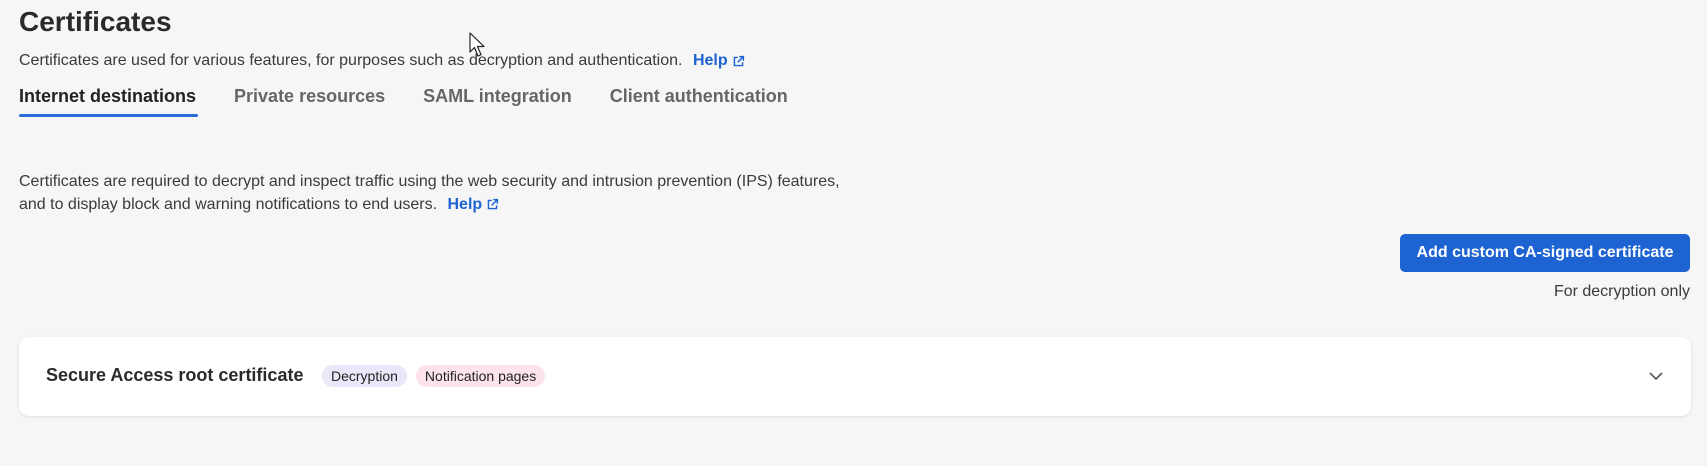  Describe the element at coordinates (175, 375) in the screenshot. I see `certificate-title: Secure Access root certificate` at that location.